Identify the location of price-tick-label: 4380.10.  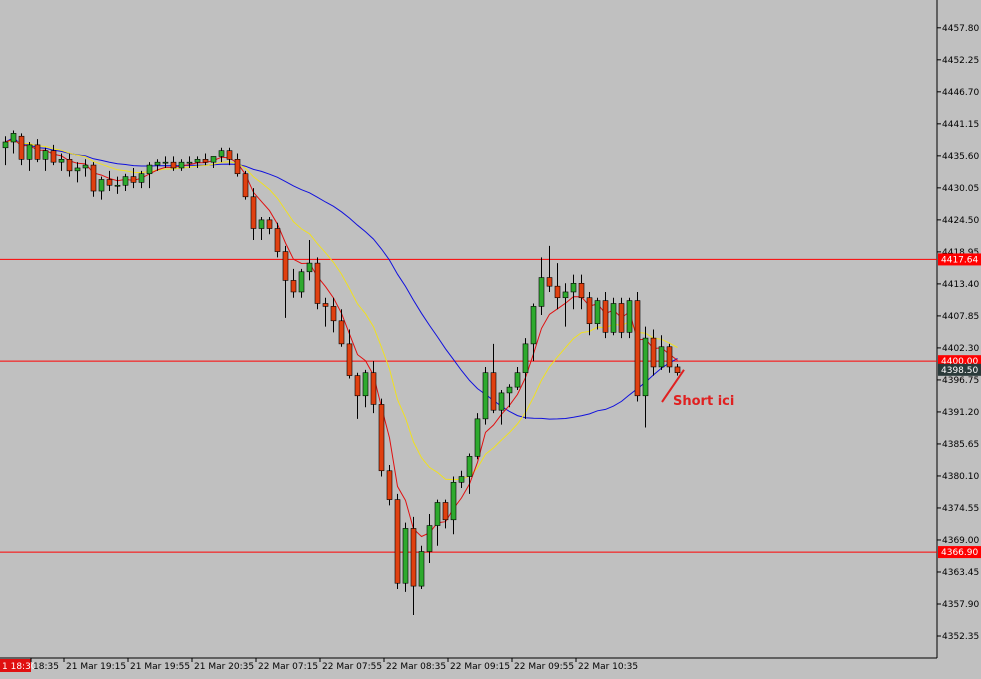
(960, 477).